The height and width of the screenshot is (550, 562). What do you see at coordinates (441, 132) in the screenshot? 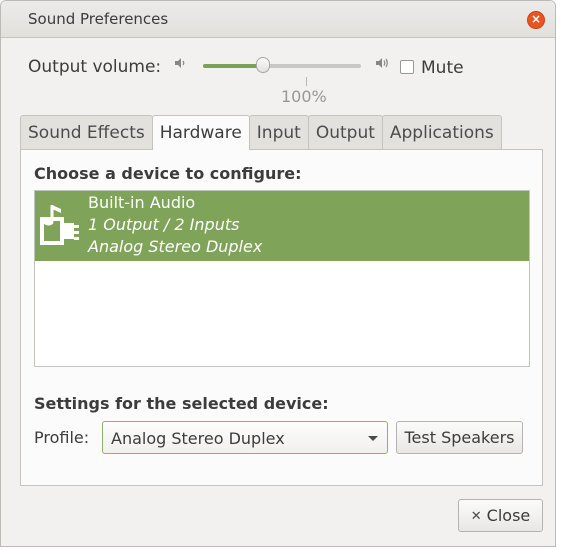
I see `tab-applications: Applications` at bounding box center [441, 132].